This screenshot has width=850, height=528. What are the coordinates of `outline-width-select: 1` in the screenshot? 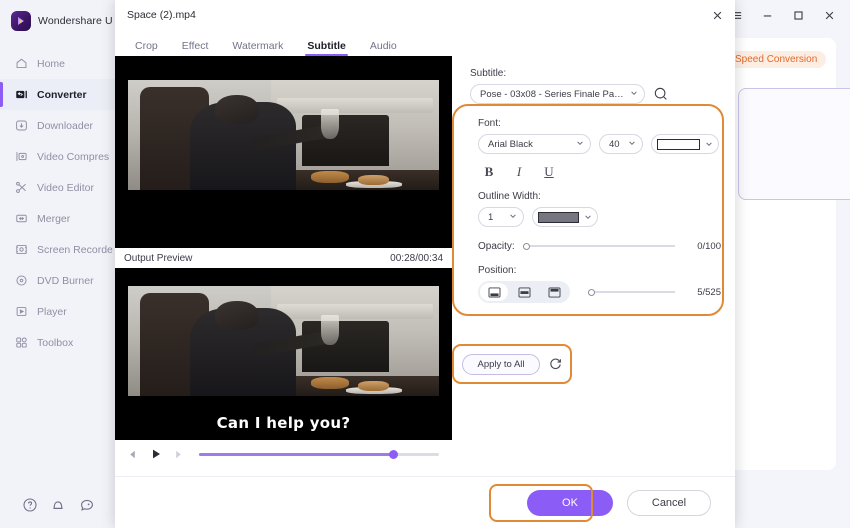 It's located at (501, 217).